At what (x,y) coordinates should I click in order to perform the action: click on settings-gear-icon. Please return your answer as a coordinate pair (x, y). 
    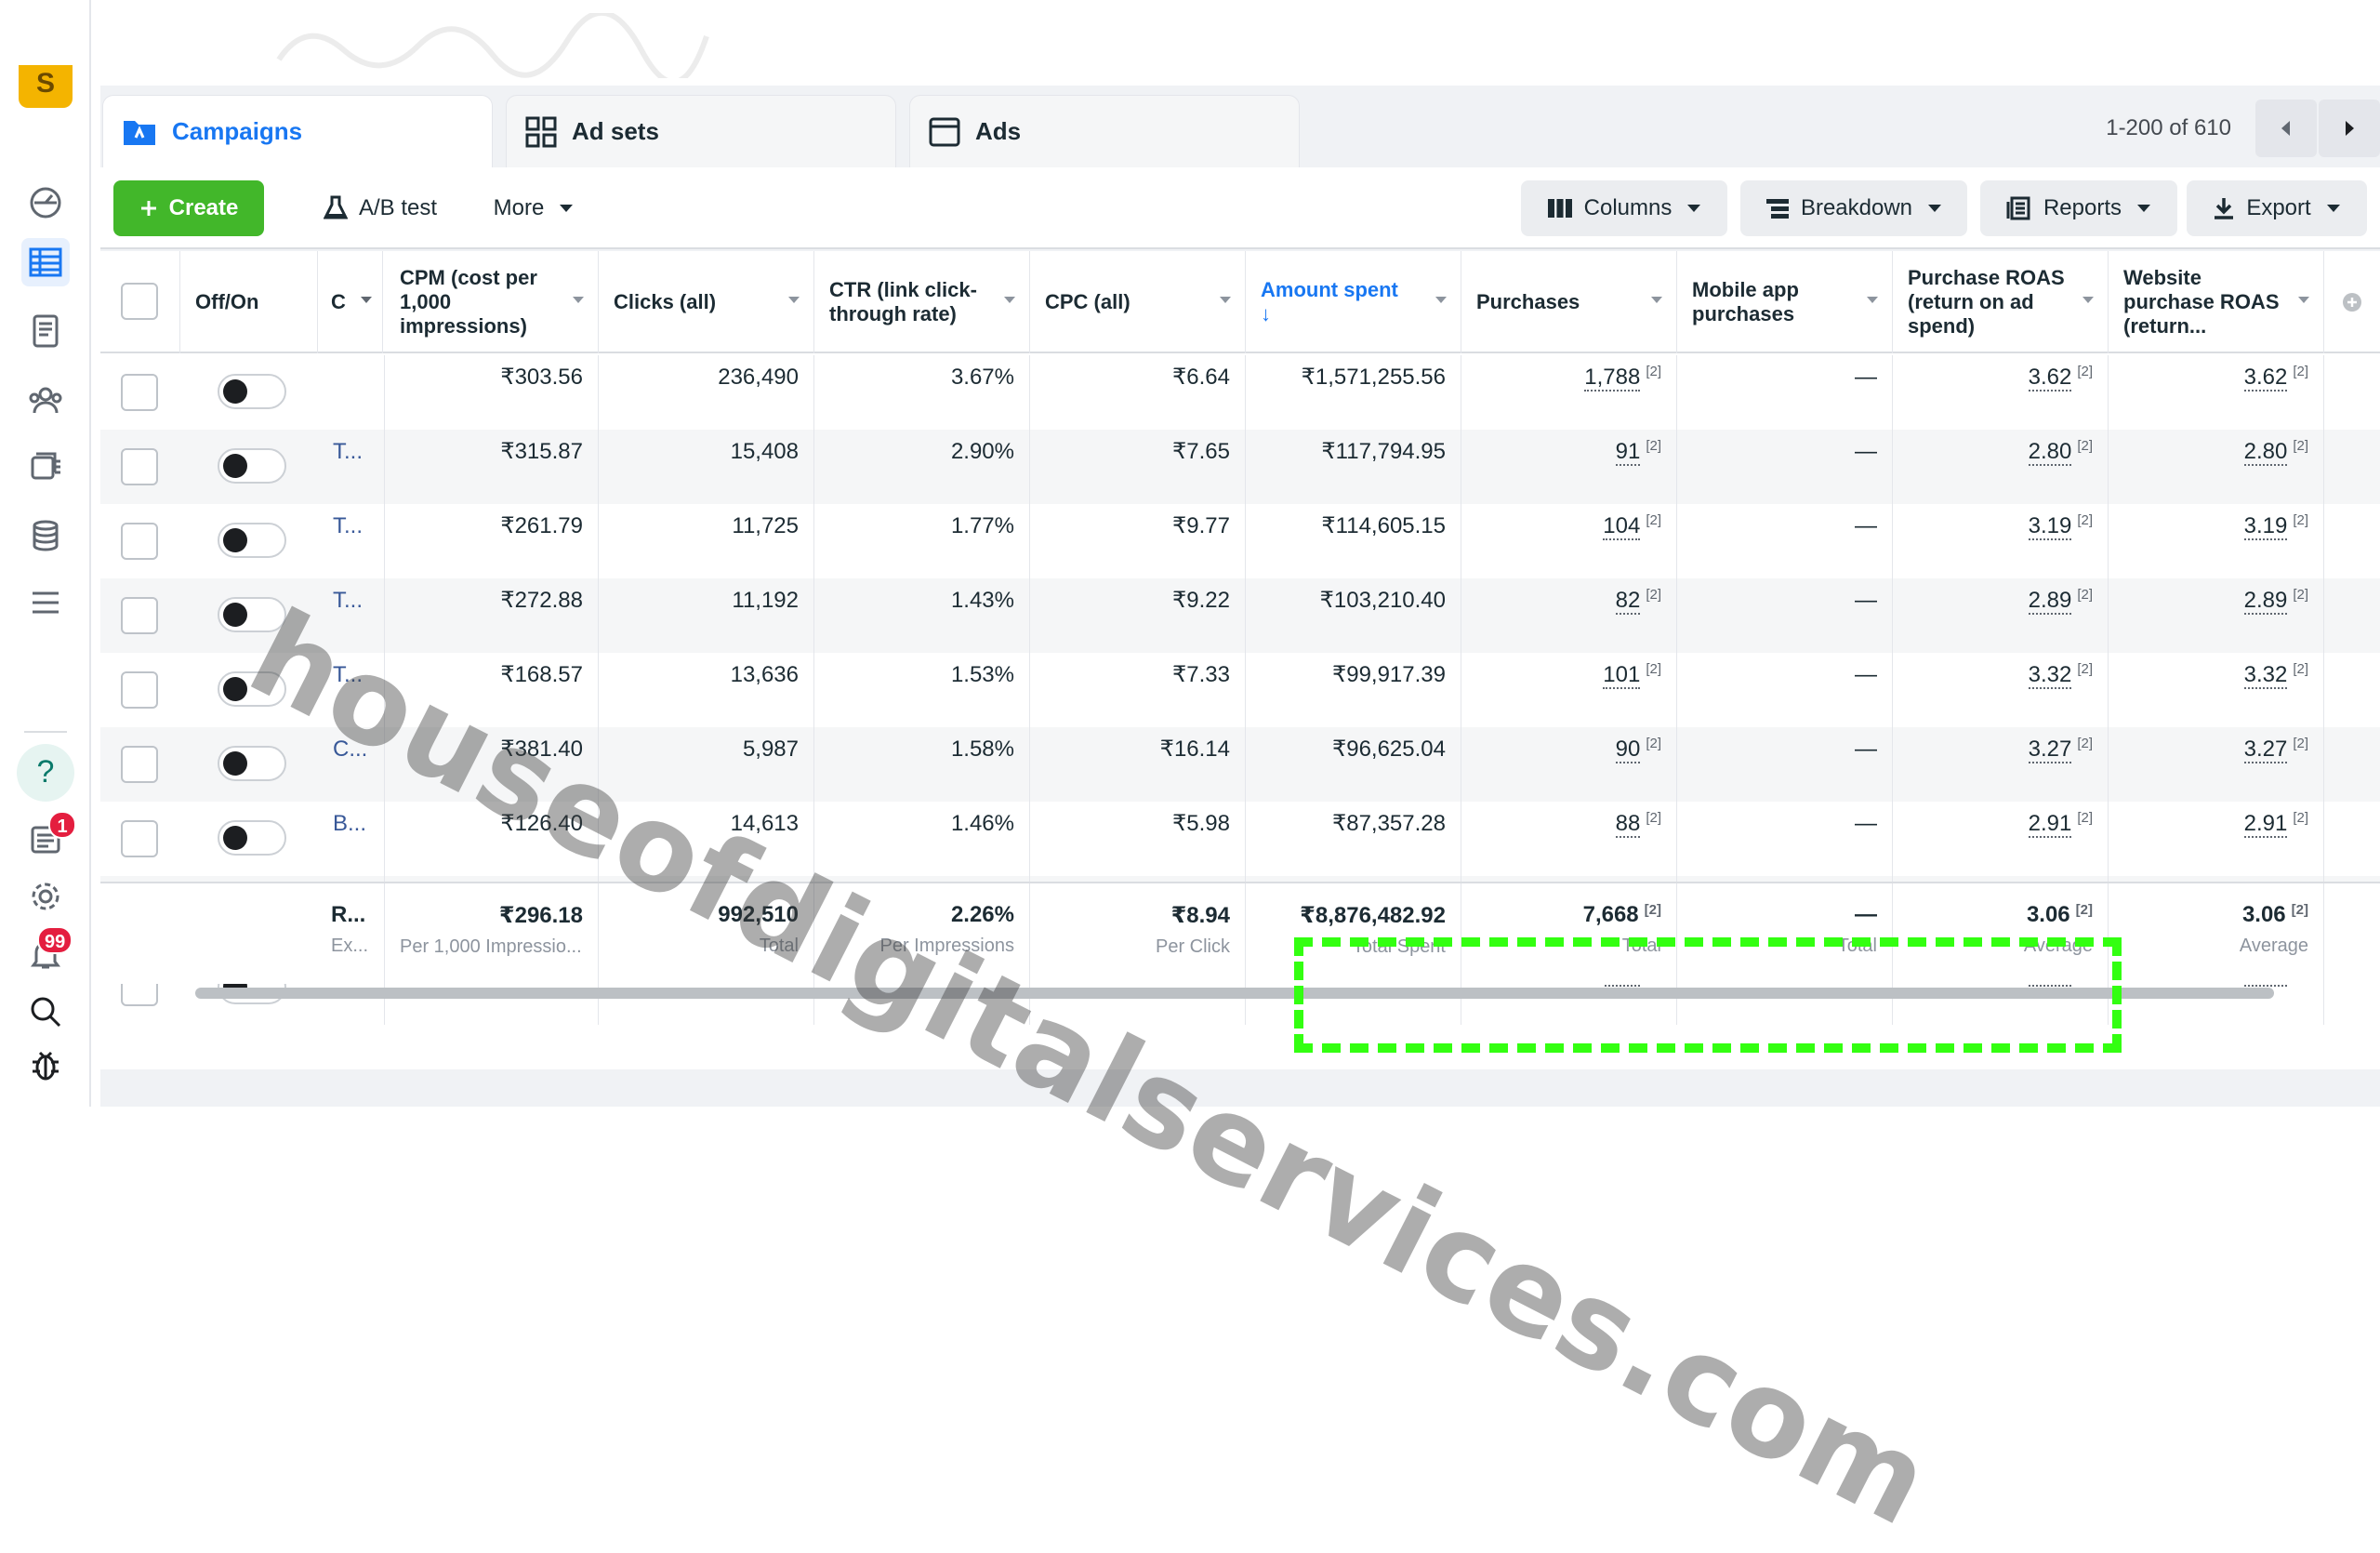
    Looking at the image, I should click on (45, 896).